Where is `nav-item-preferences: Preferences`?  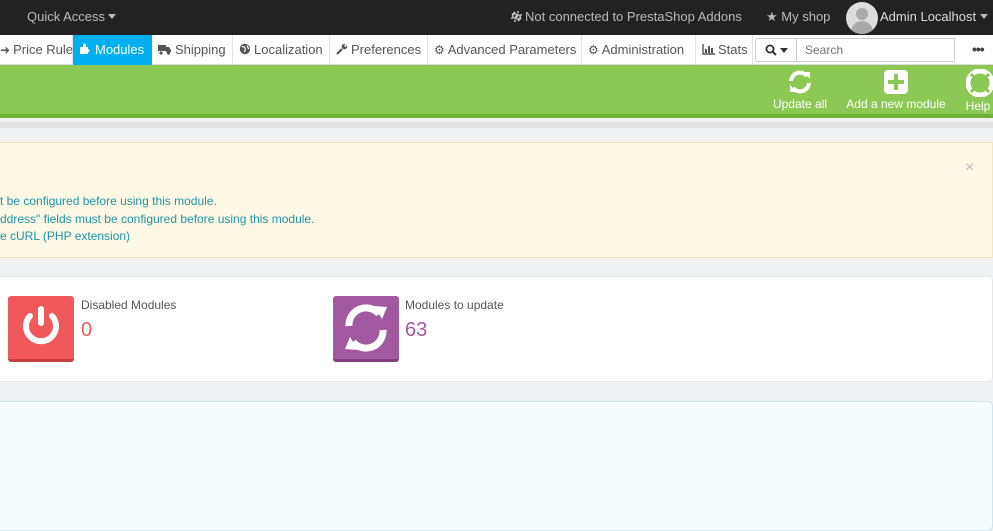
nav-item-preferences: Preferences is located at coordinates (379, 50).